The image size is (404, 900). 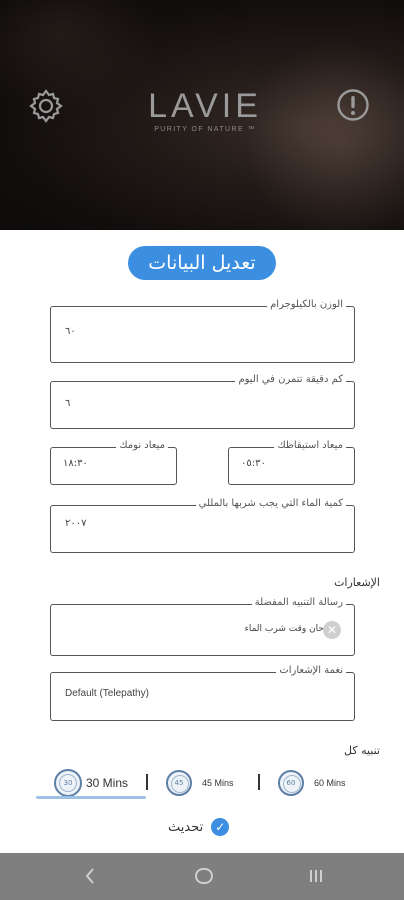 I want to click on wake-time-label: ميعاد استيقاظك, so click(x=310, y=446).